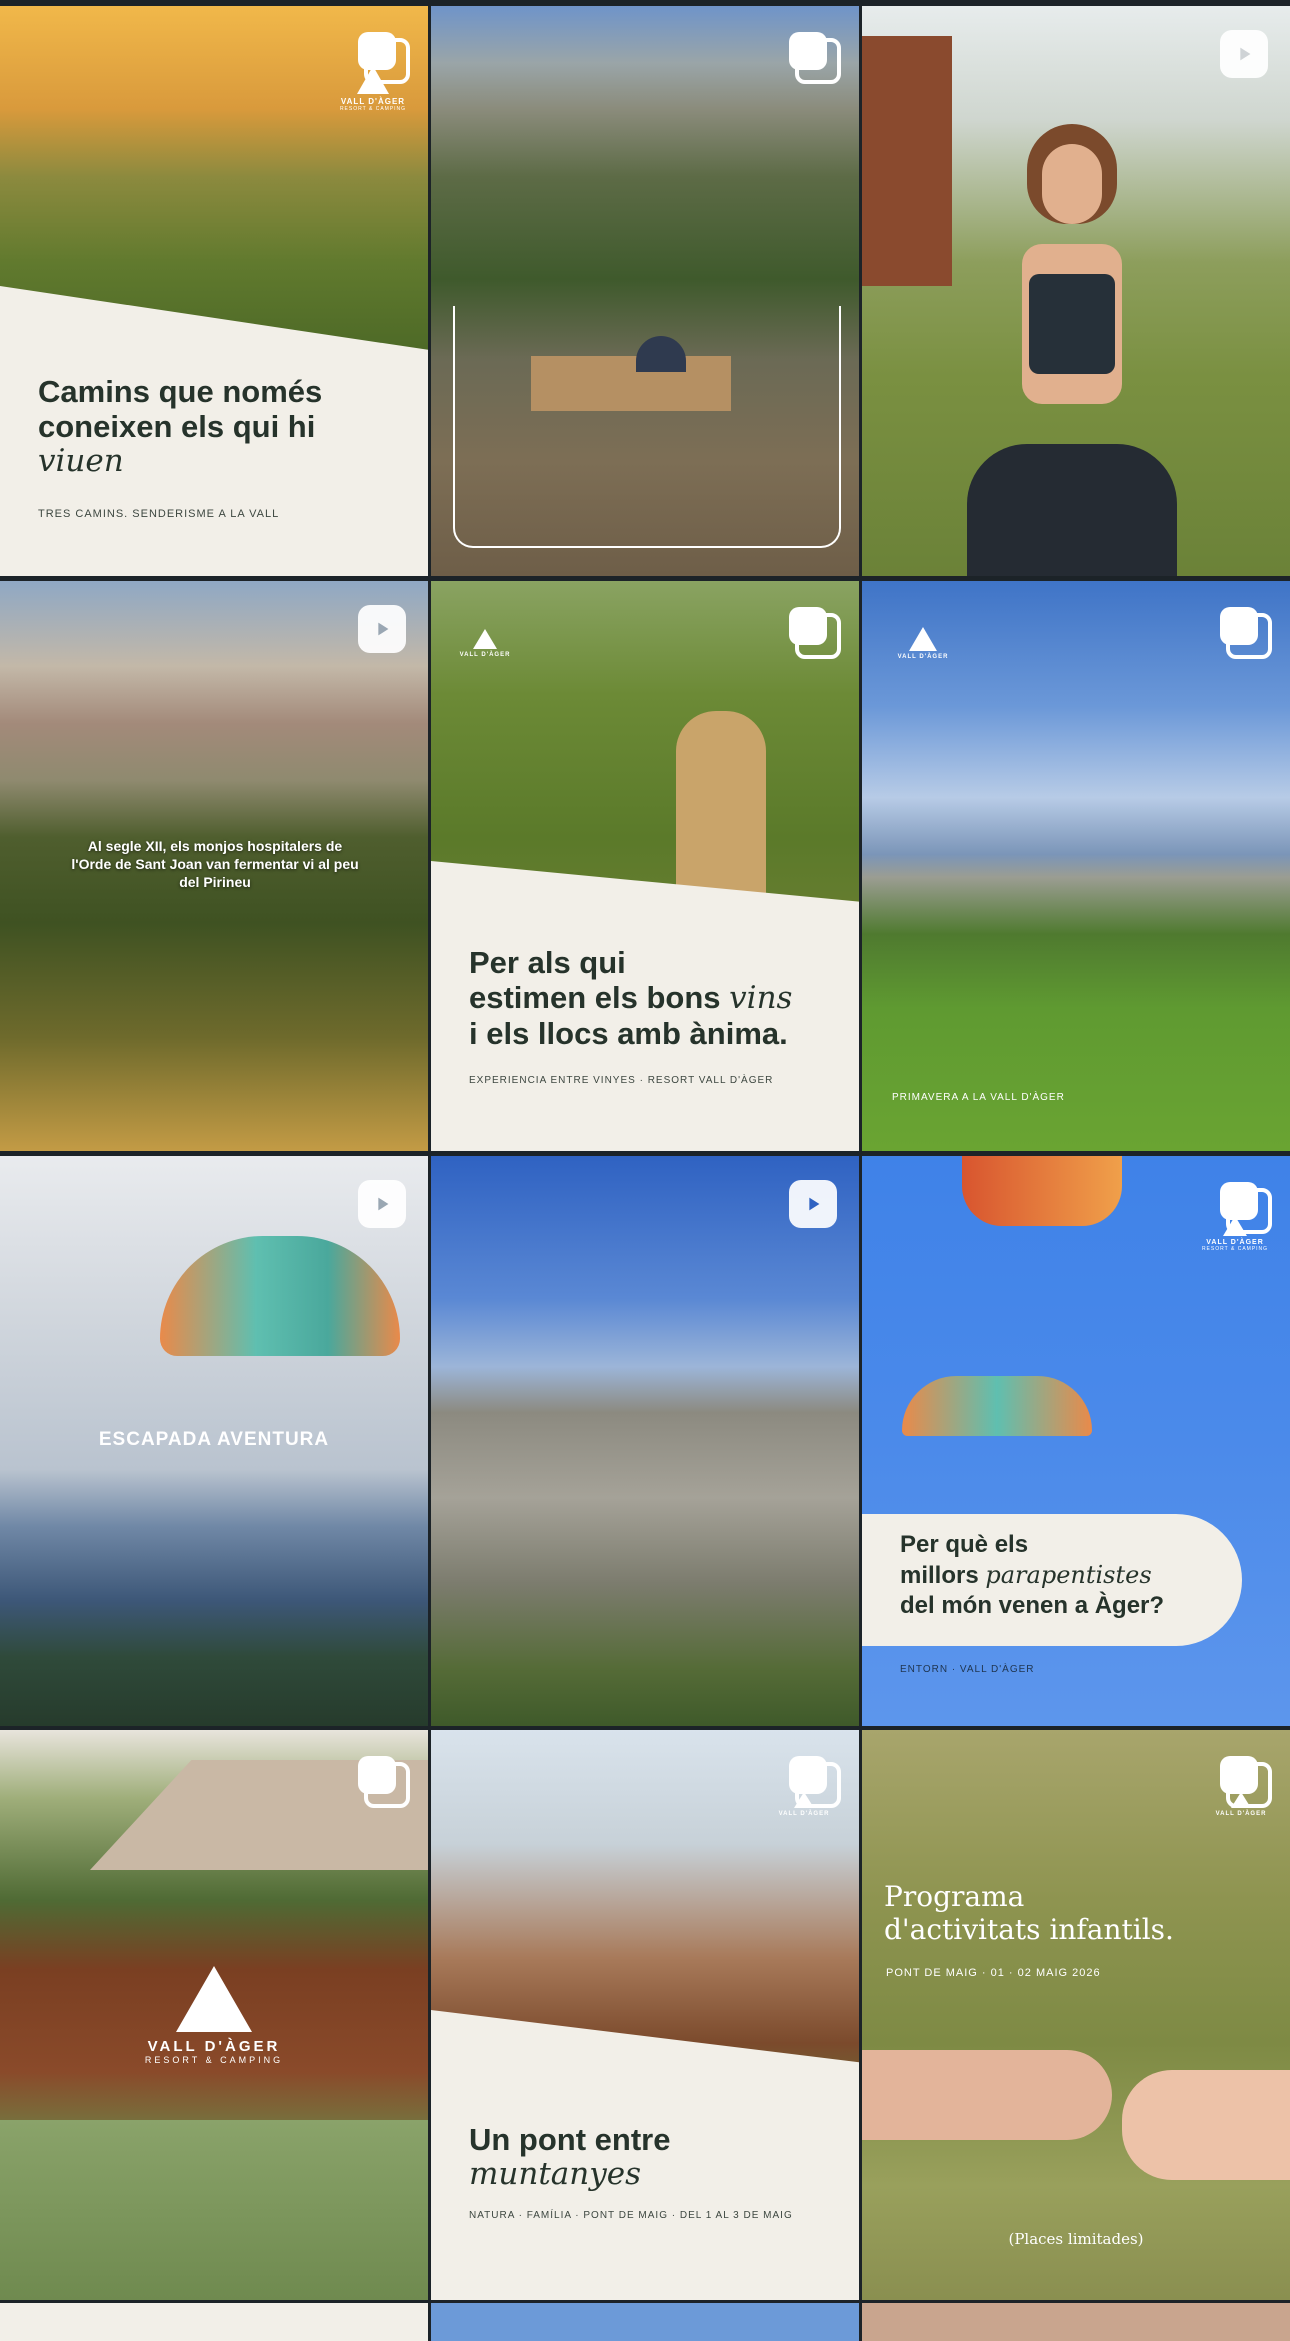 The height and width of the screenshot is (2341, 1290). I want to click on heading-line: Programa, so click(954, 1896).